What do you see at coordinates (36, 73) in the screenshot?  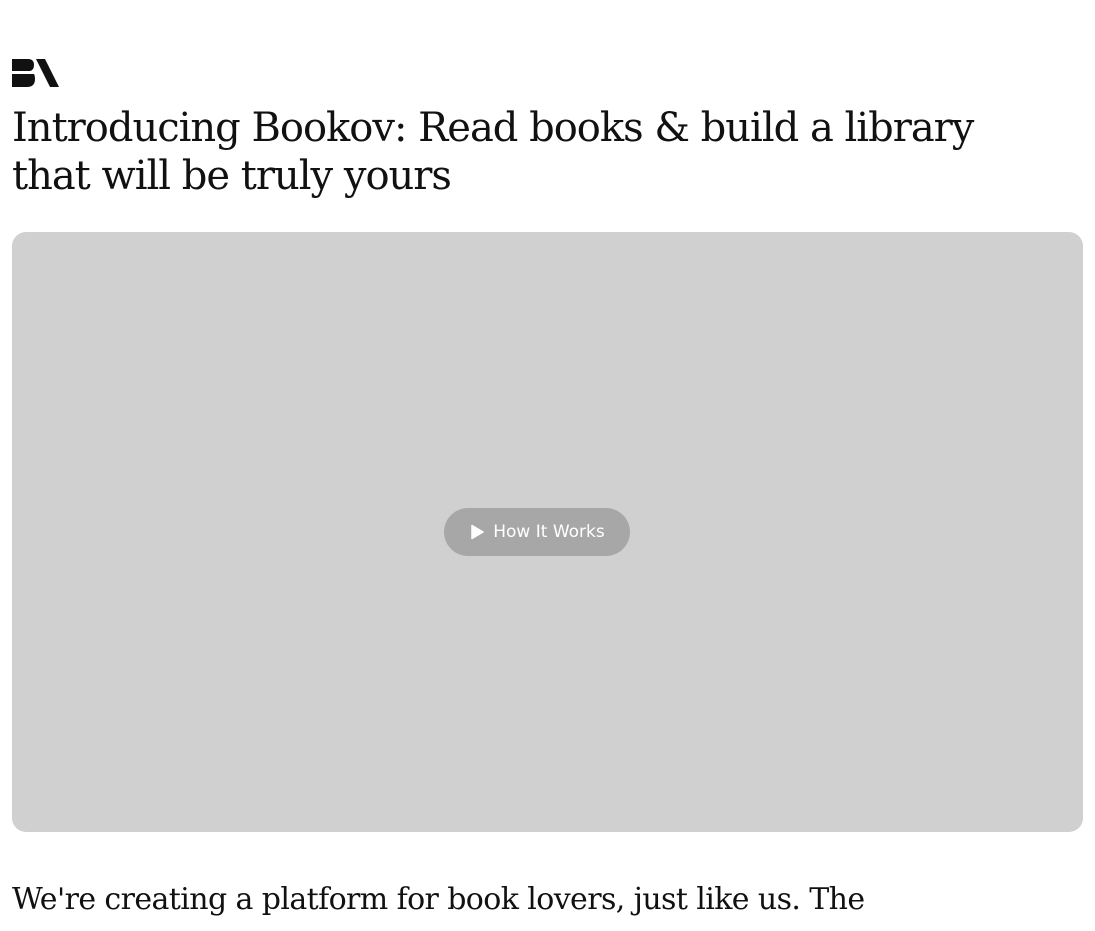 I see `bookov-logo-icon` at bounding box center [36, 73].